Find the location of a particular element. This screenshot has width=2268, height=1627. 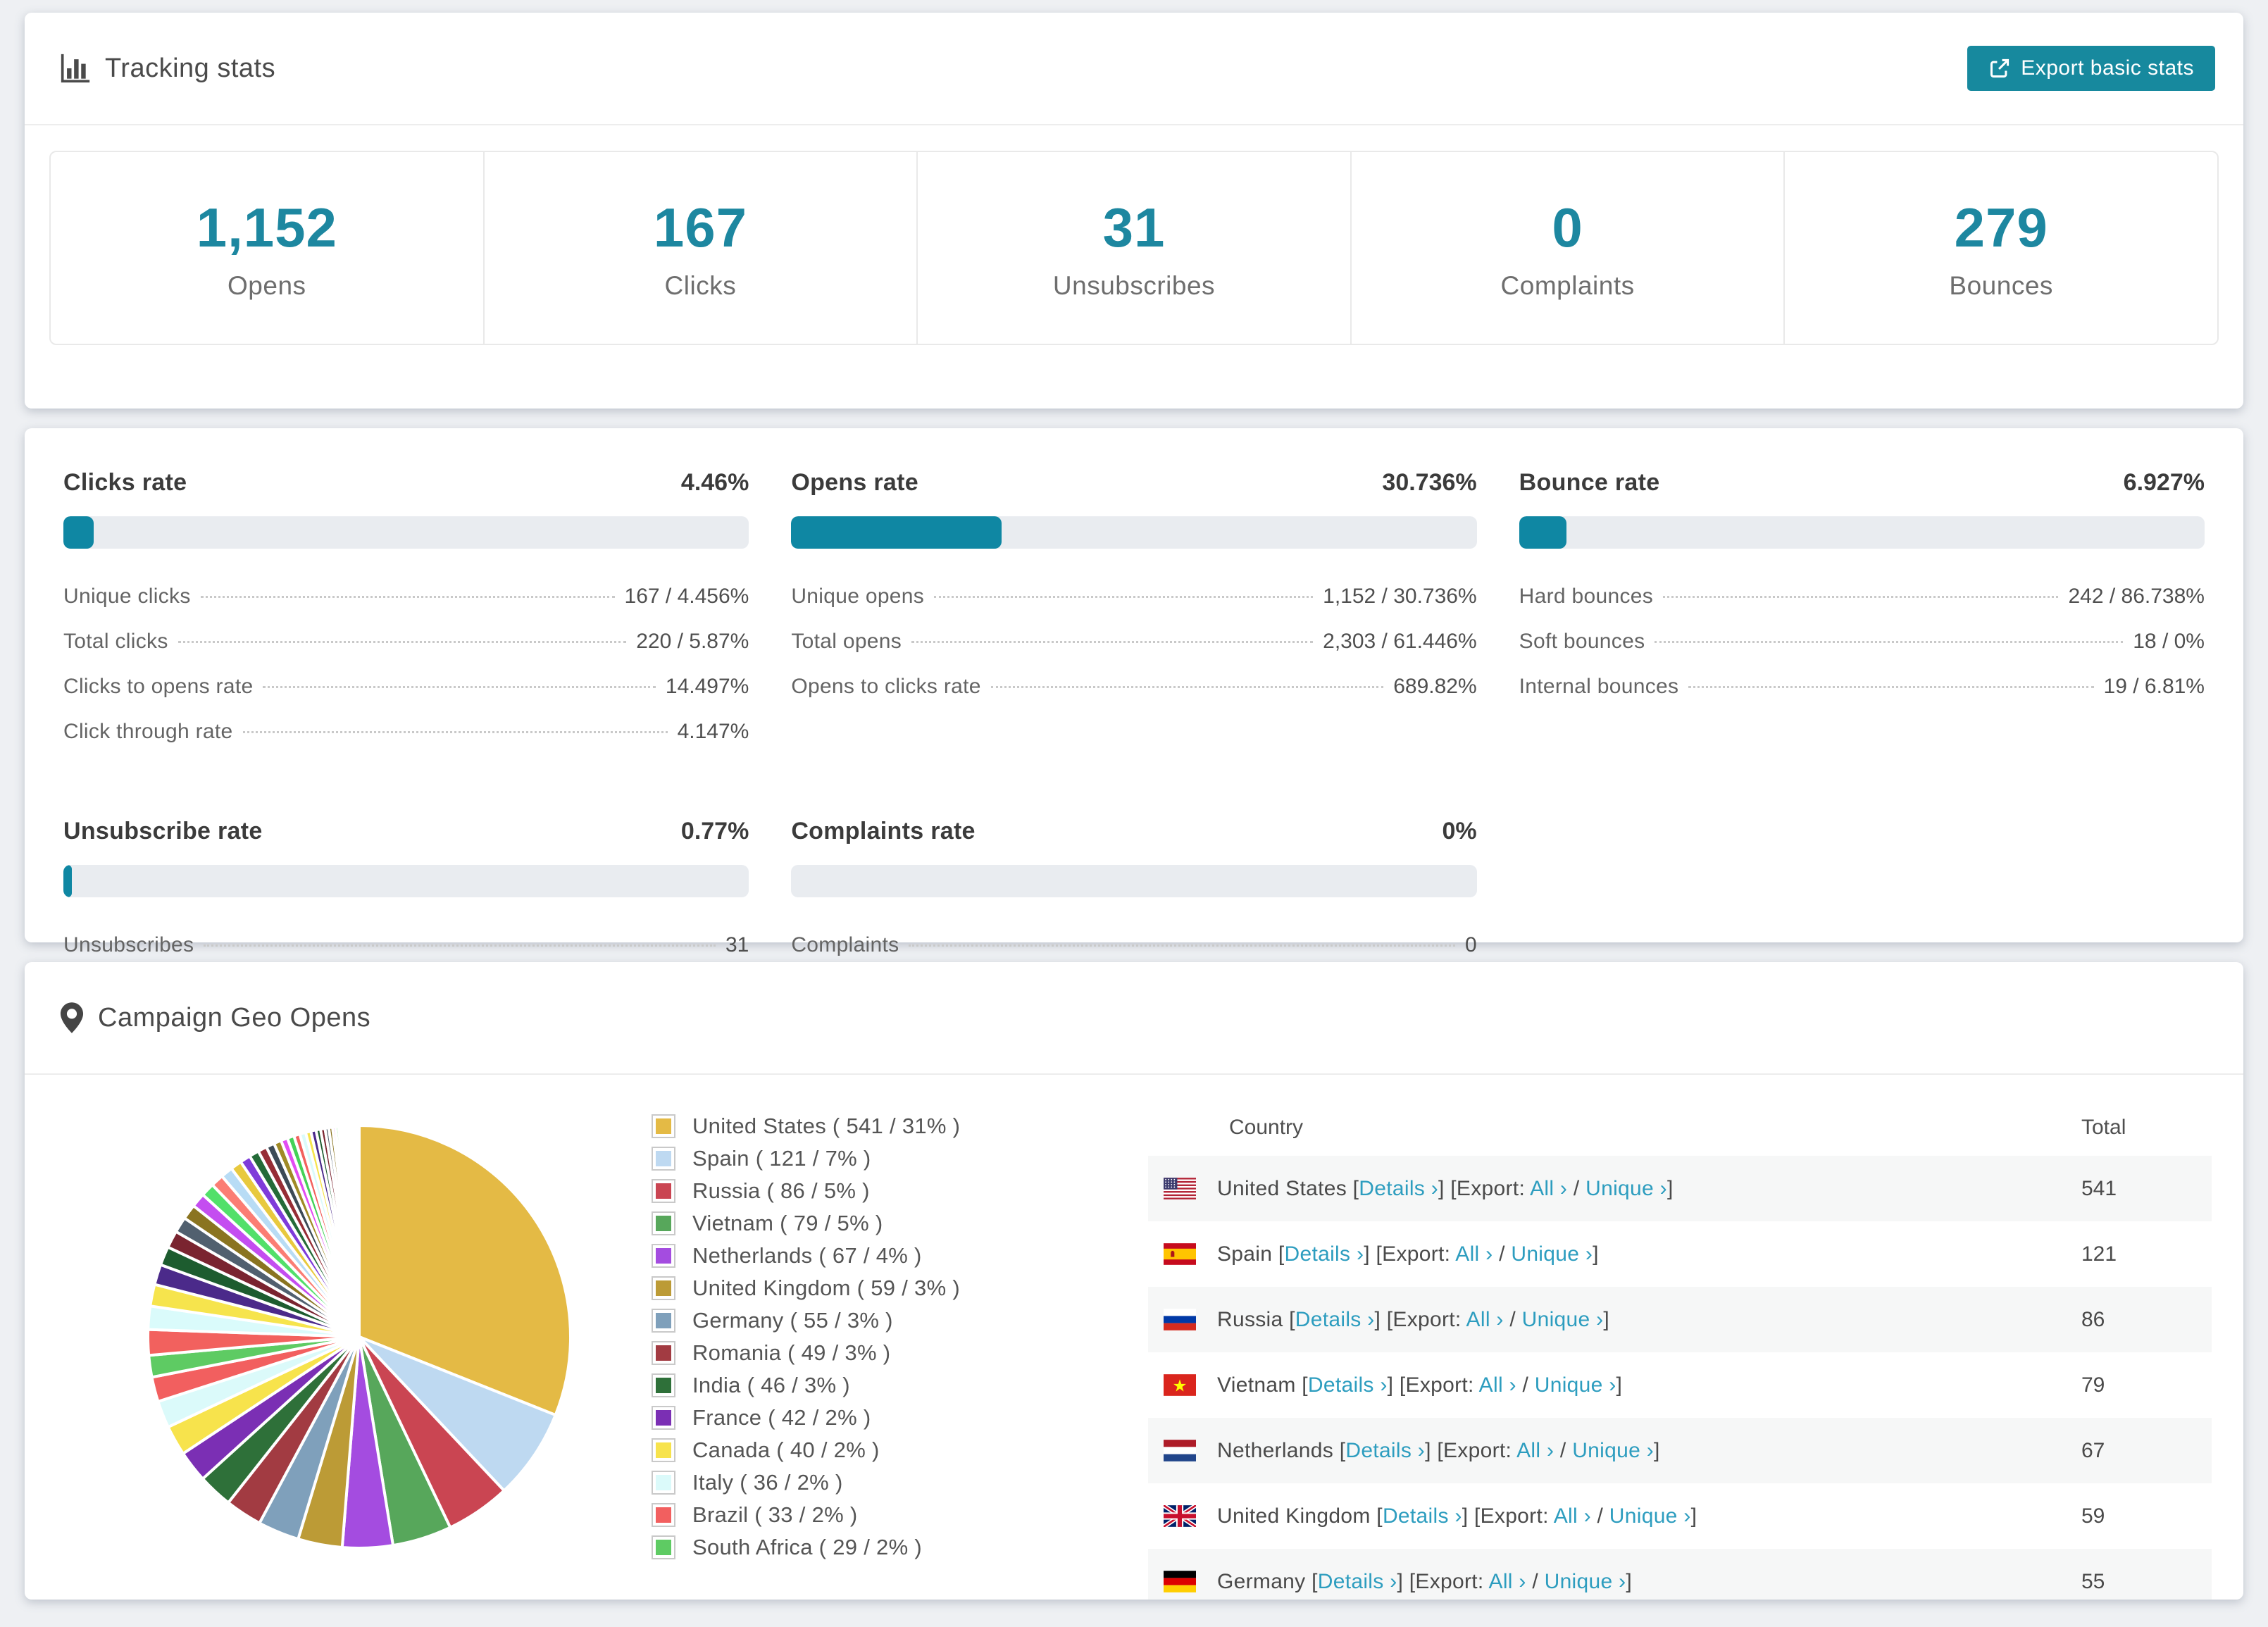

summary-label: Unsubscribes is located at coordinates (1134, 286).